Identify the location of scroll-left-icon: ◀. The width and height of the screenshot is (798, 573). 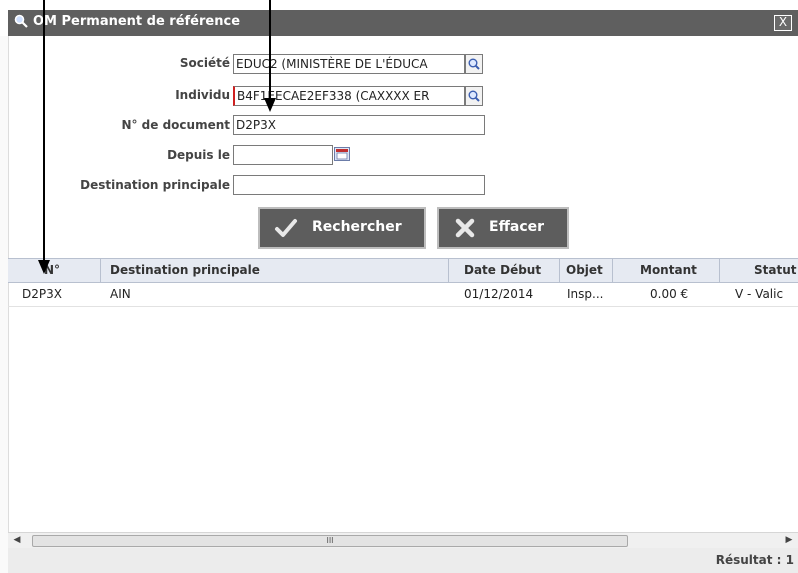
(17, 540).